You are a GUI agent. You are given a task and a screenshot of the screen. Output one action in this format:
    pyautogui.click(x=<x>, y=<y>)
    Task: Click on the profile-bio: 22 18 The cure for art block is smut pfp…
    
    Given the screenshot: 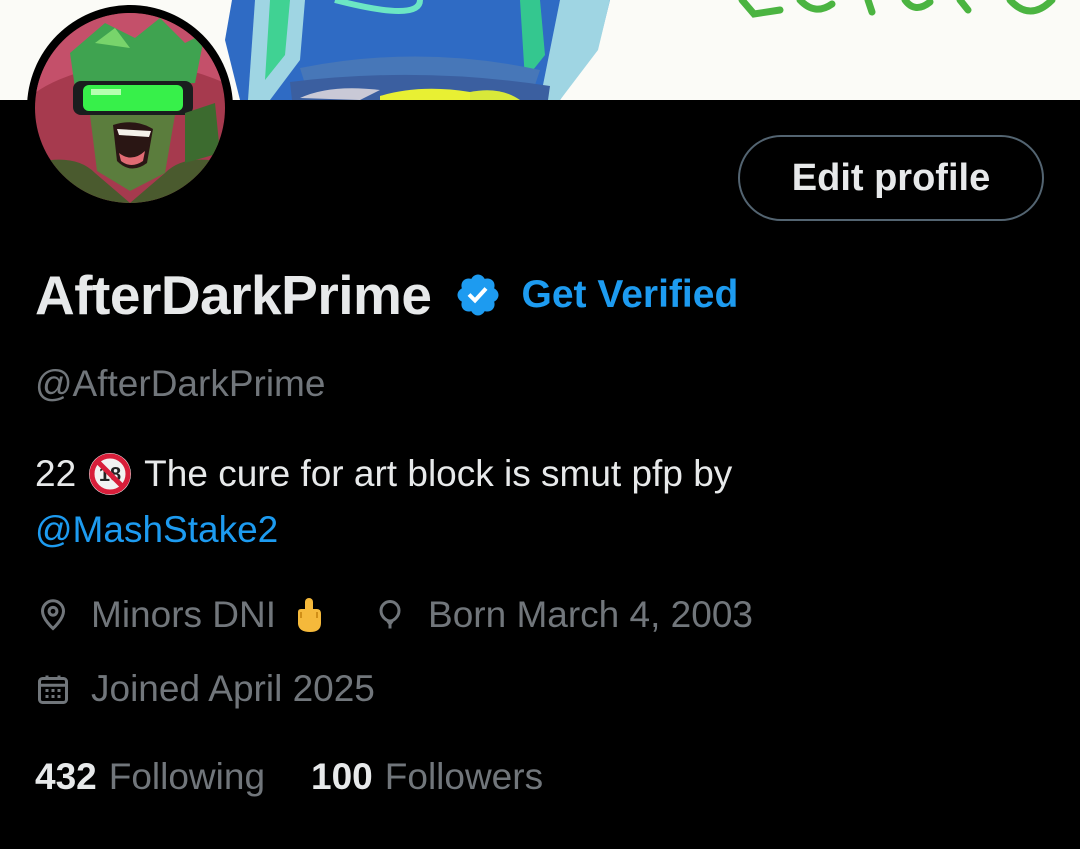 What is the action you would take?
    pyautogui.click(x=485, y=502)
    